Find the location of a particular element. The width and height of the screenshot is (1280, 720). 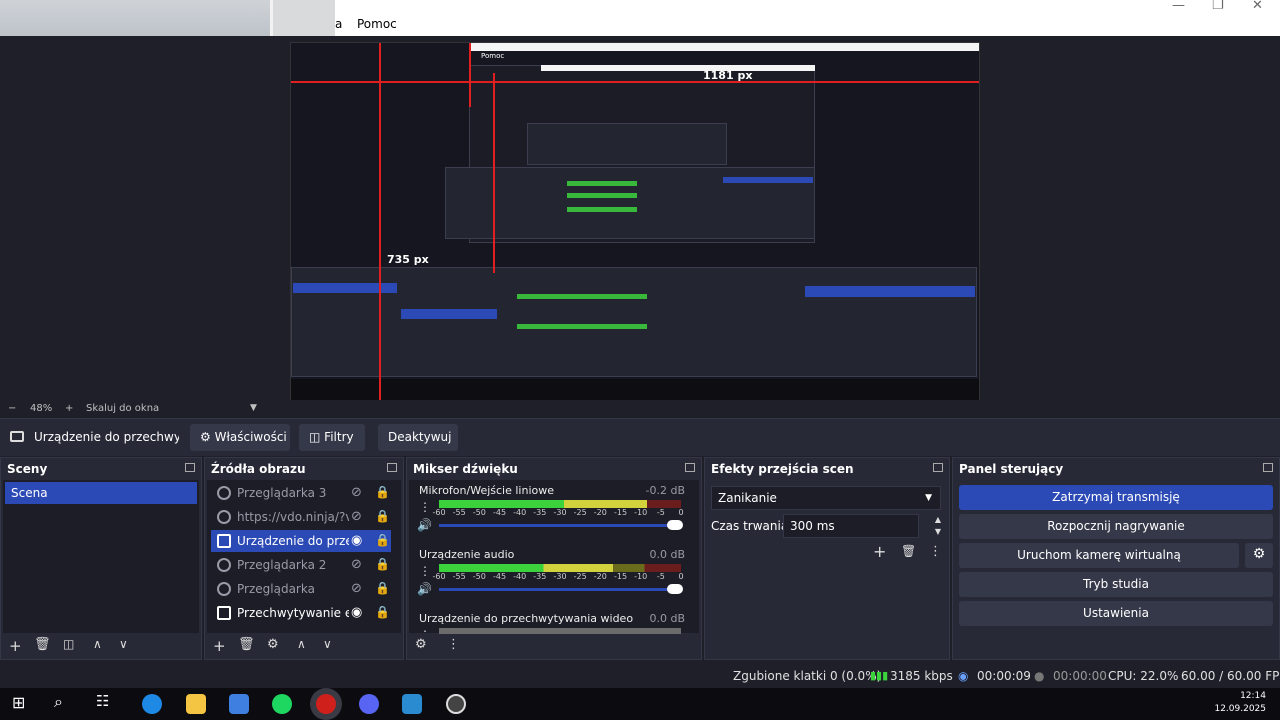

task-view-icon: ☷ is located at coordinates (106, 702).